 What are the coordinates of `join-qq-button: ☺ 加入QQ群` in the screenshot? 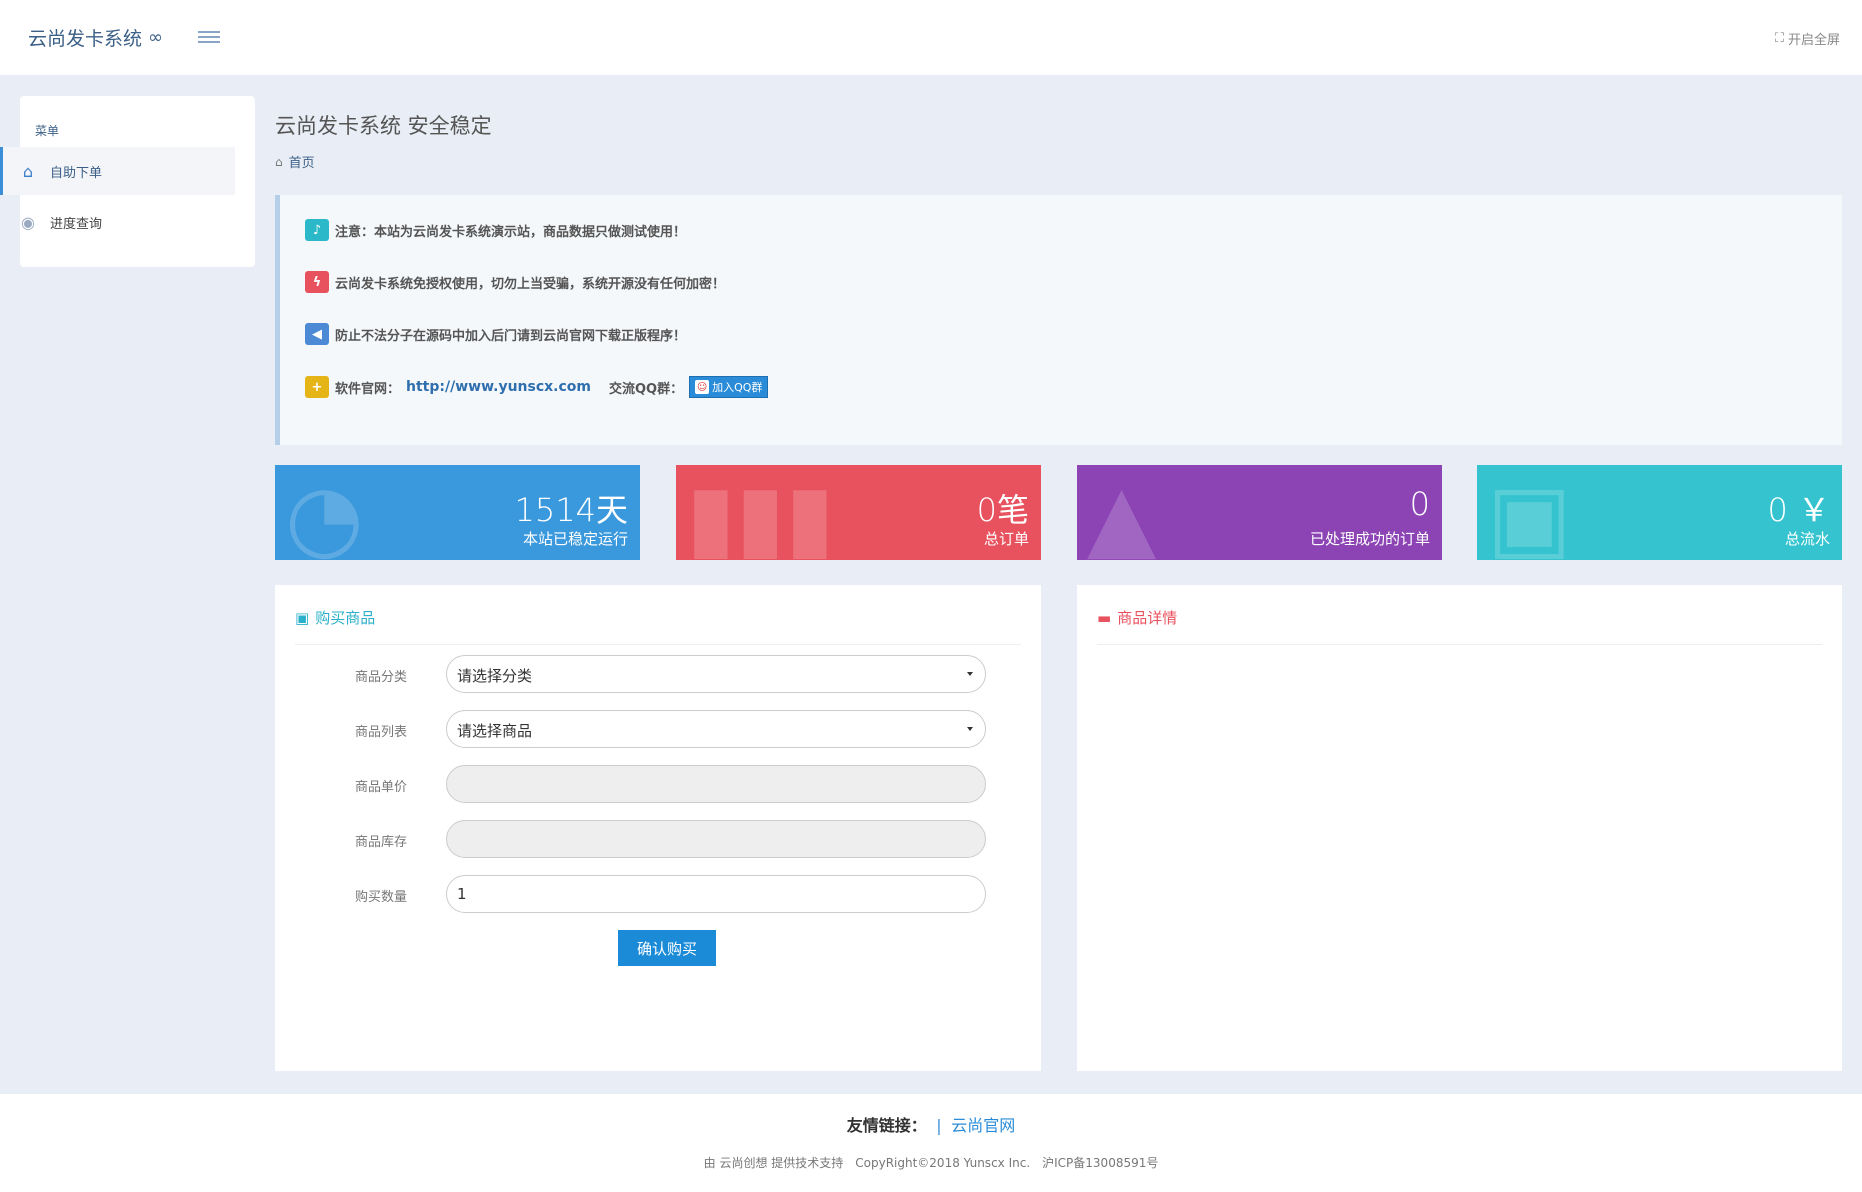 It's located at (729, 387).